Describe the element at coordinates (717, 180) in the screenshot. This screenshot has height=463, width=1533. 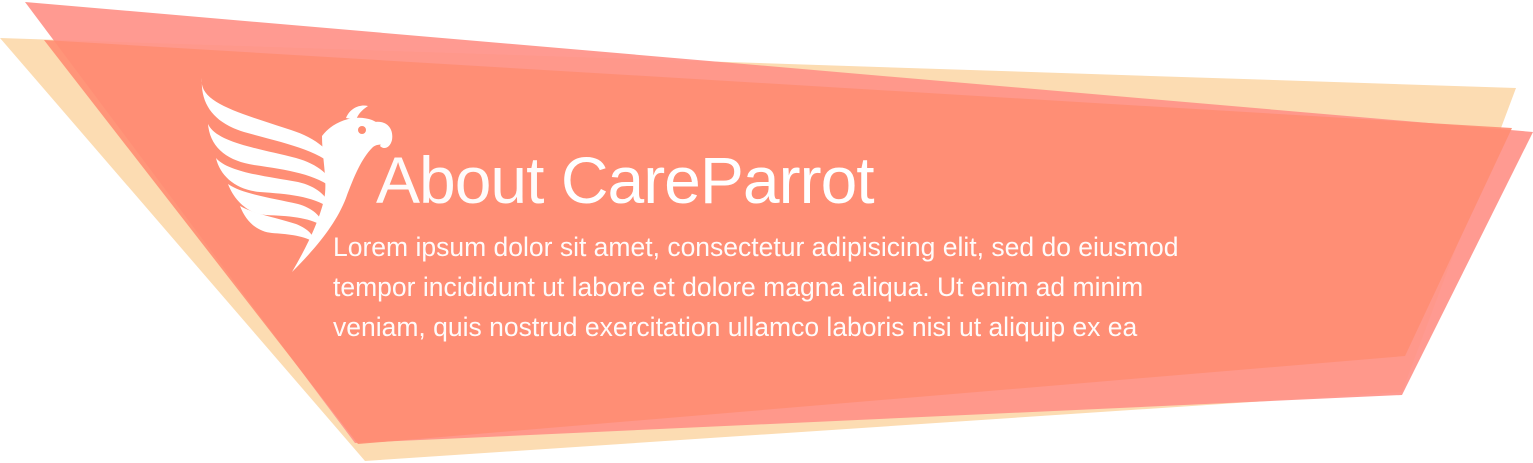
I see `title-brand: CareParrot` at that location.